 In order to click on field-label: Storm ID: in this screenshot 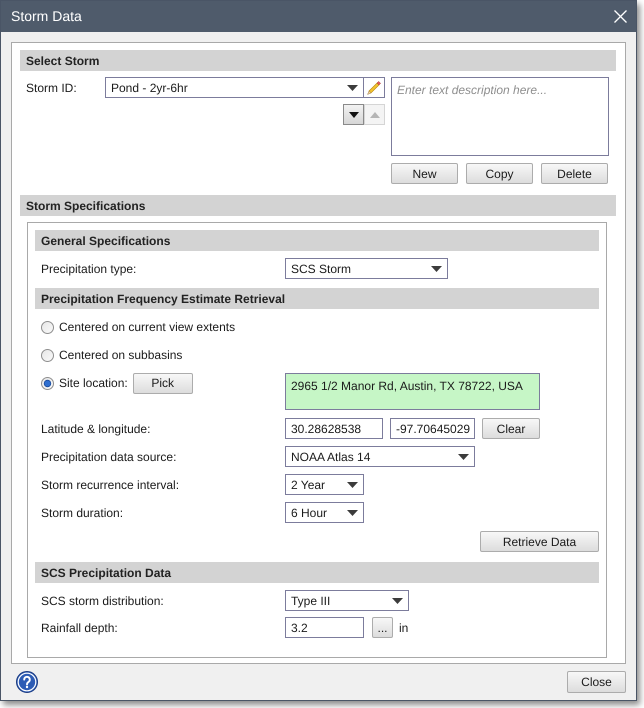, I will do `click(51, 88)`.